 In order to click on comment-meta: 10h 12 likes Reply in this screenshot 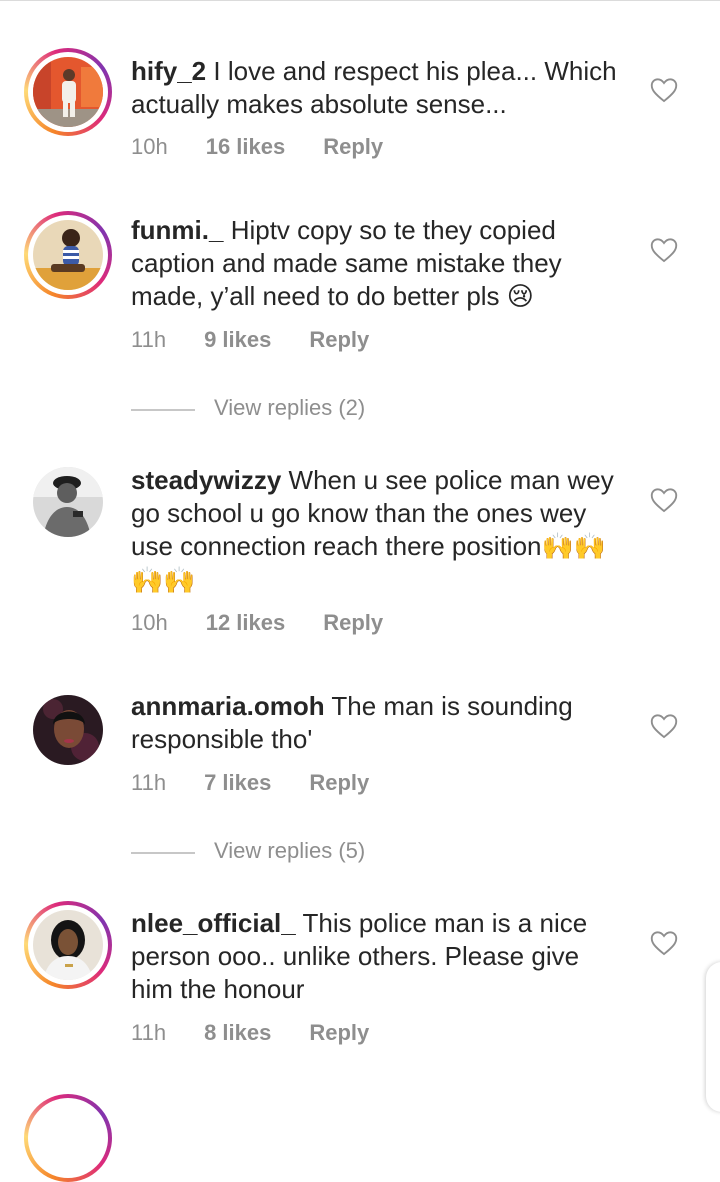, I will do `click(257, 623)`.